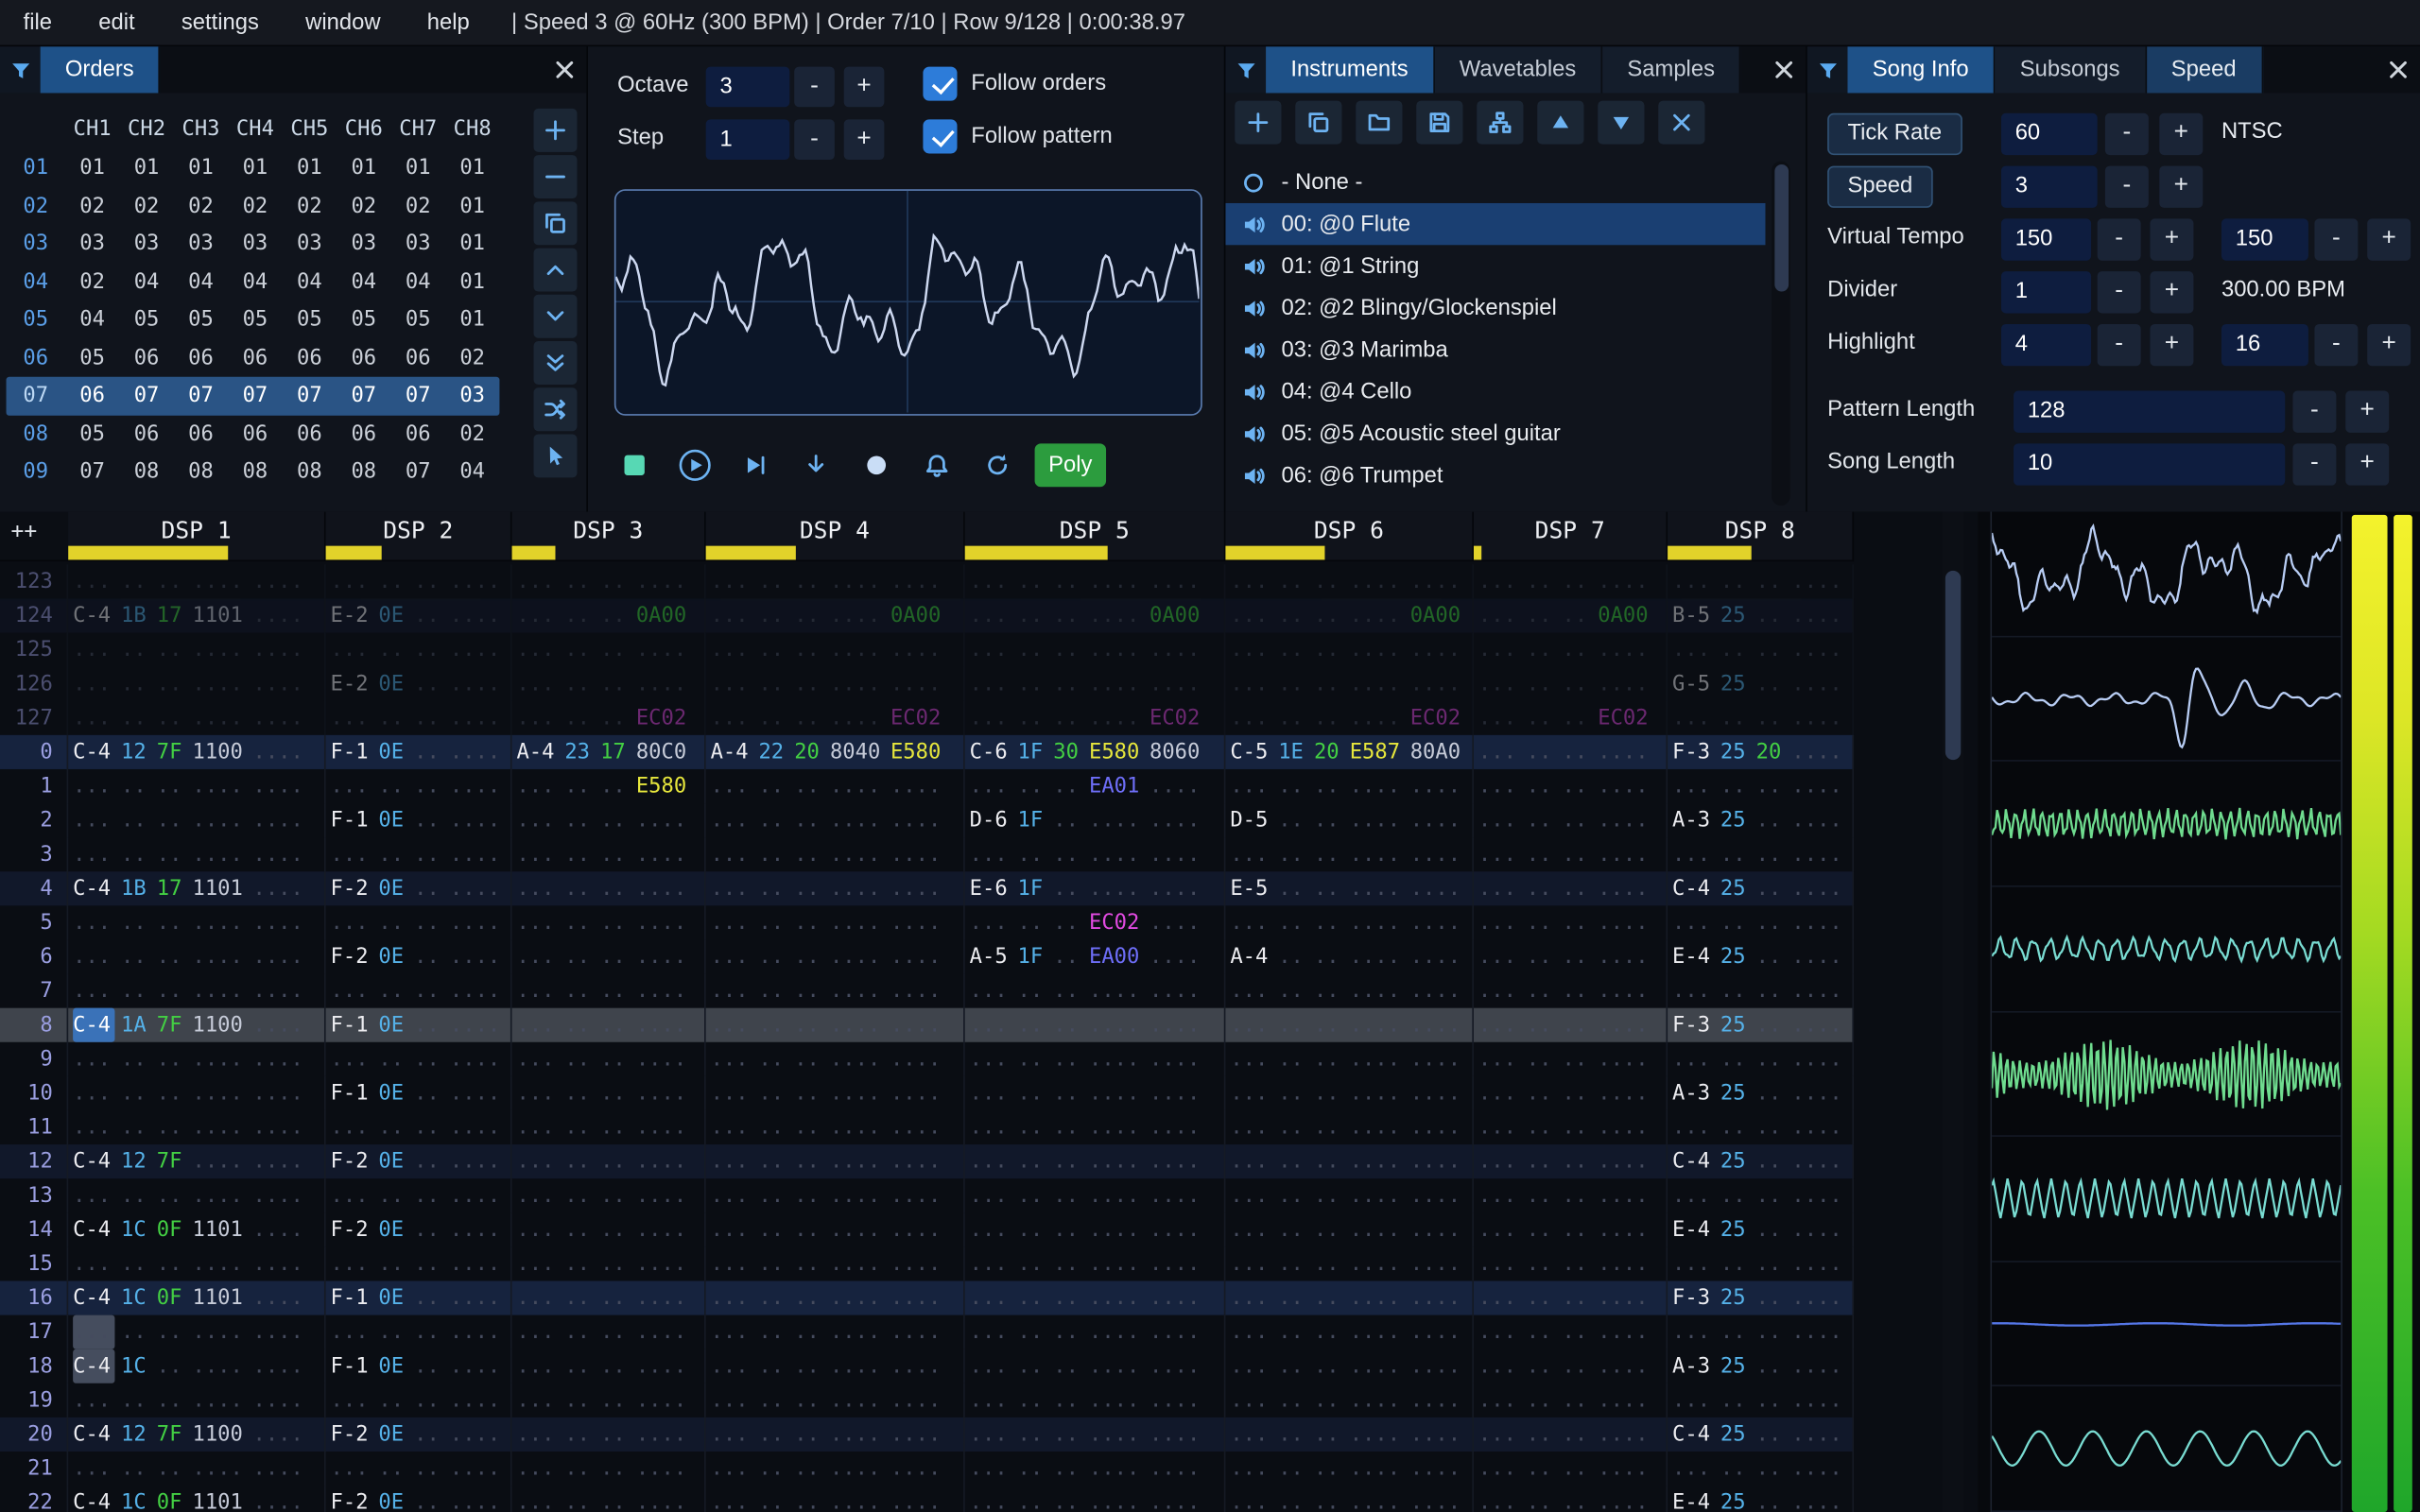 The height and width of the screenshot is (1512, 2420). Describe the element at coordinates (1318, 122) in the screenshot. I see `duplicate-instrument-button` at that location.